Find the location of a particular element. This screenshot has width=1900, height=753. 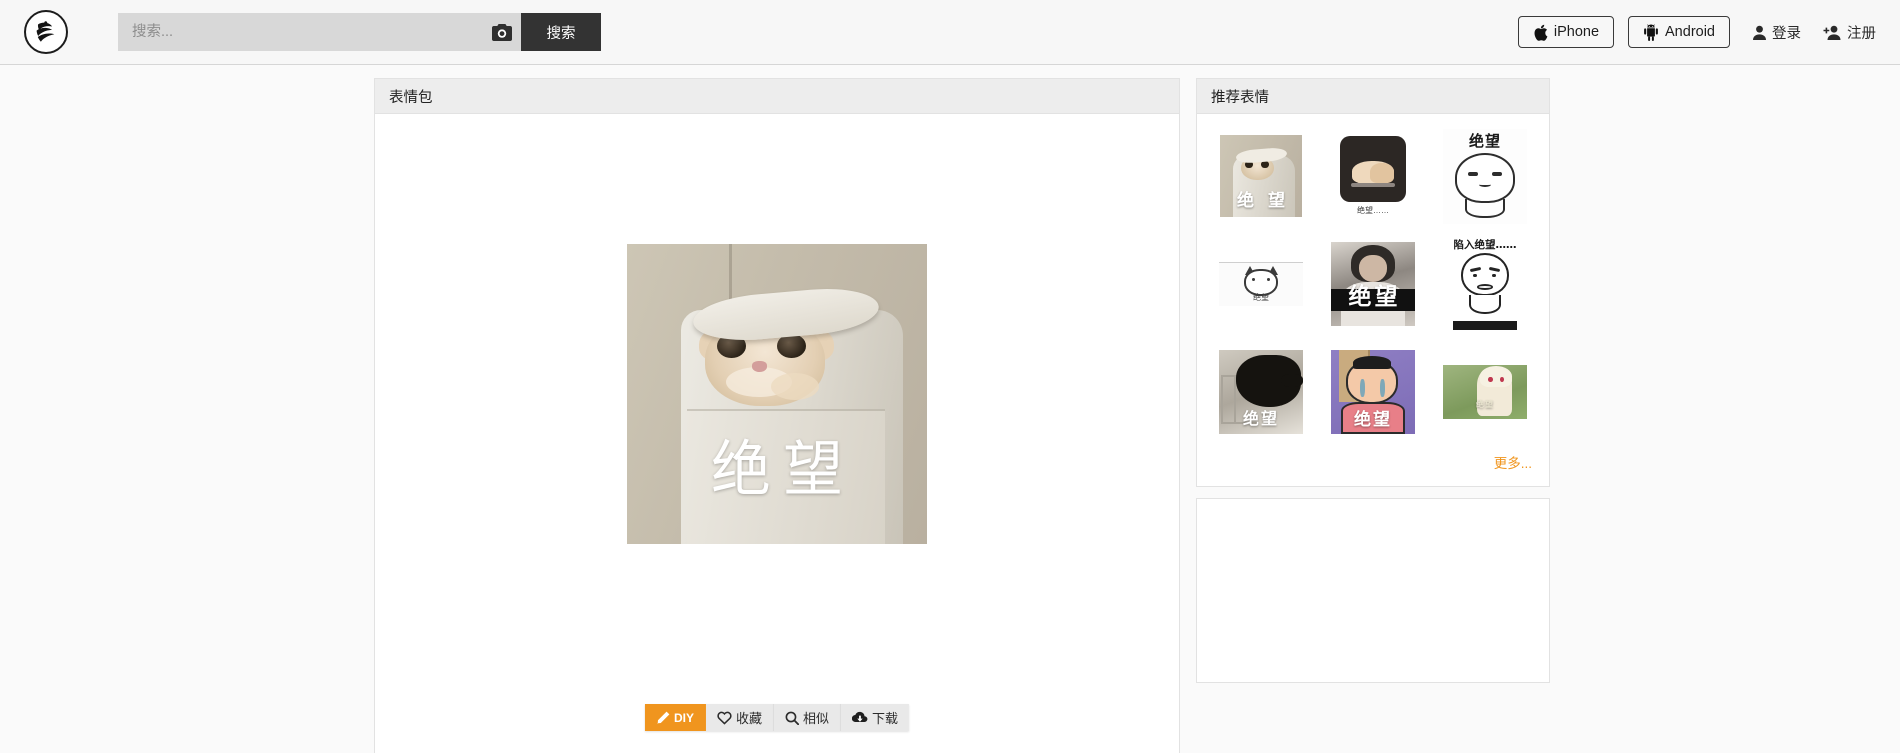

android-app-label: Android is located at coordinates (1690, 32).